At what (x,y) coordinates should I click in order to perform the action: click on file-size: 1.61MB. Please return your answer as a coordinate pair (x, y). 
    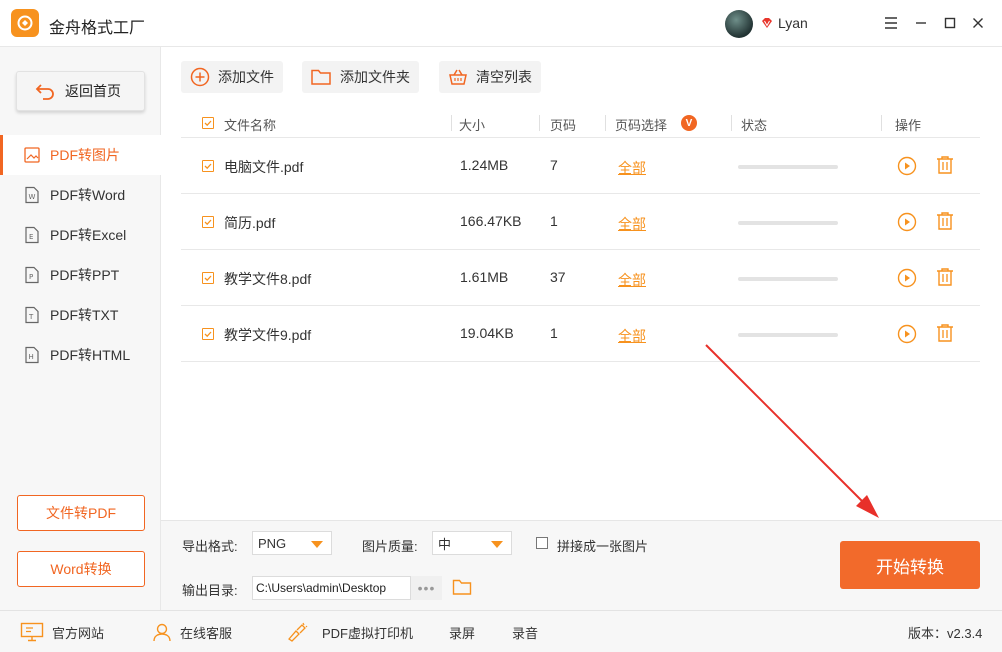
    Looking at the image, I should click on (484, 277).